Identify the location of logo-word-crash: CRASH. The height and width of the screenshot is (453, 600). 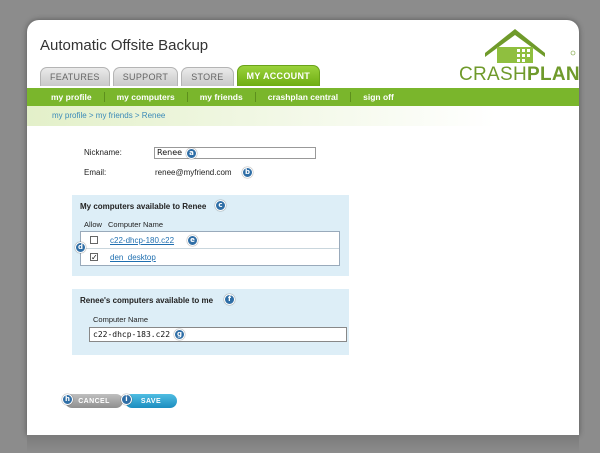
(493, 74).